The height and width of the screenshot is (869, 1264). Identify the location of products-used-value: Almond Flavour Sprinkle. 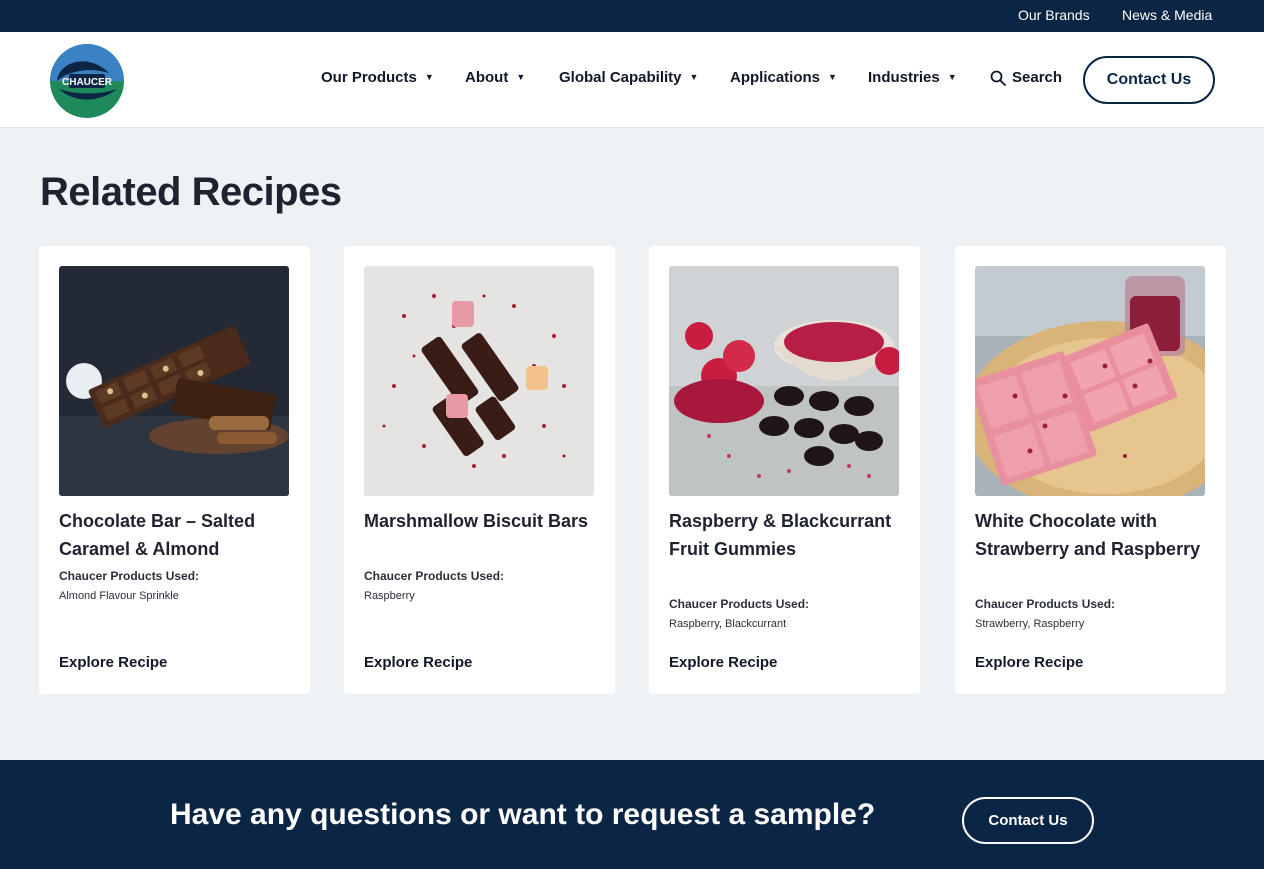
(119, 596).